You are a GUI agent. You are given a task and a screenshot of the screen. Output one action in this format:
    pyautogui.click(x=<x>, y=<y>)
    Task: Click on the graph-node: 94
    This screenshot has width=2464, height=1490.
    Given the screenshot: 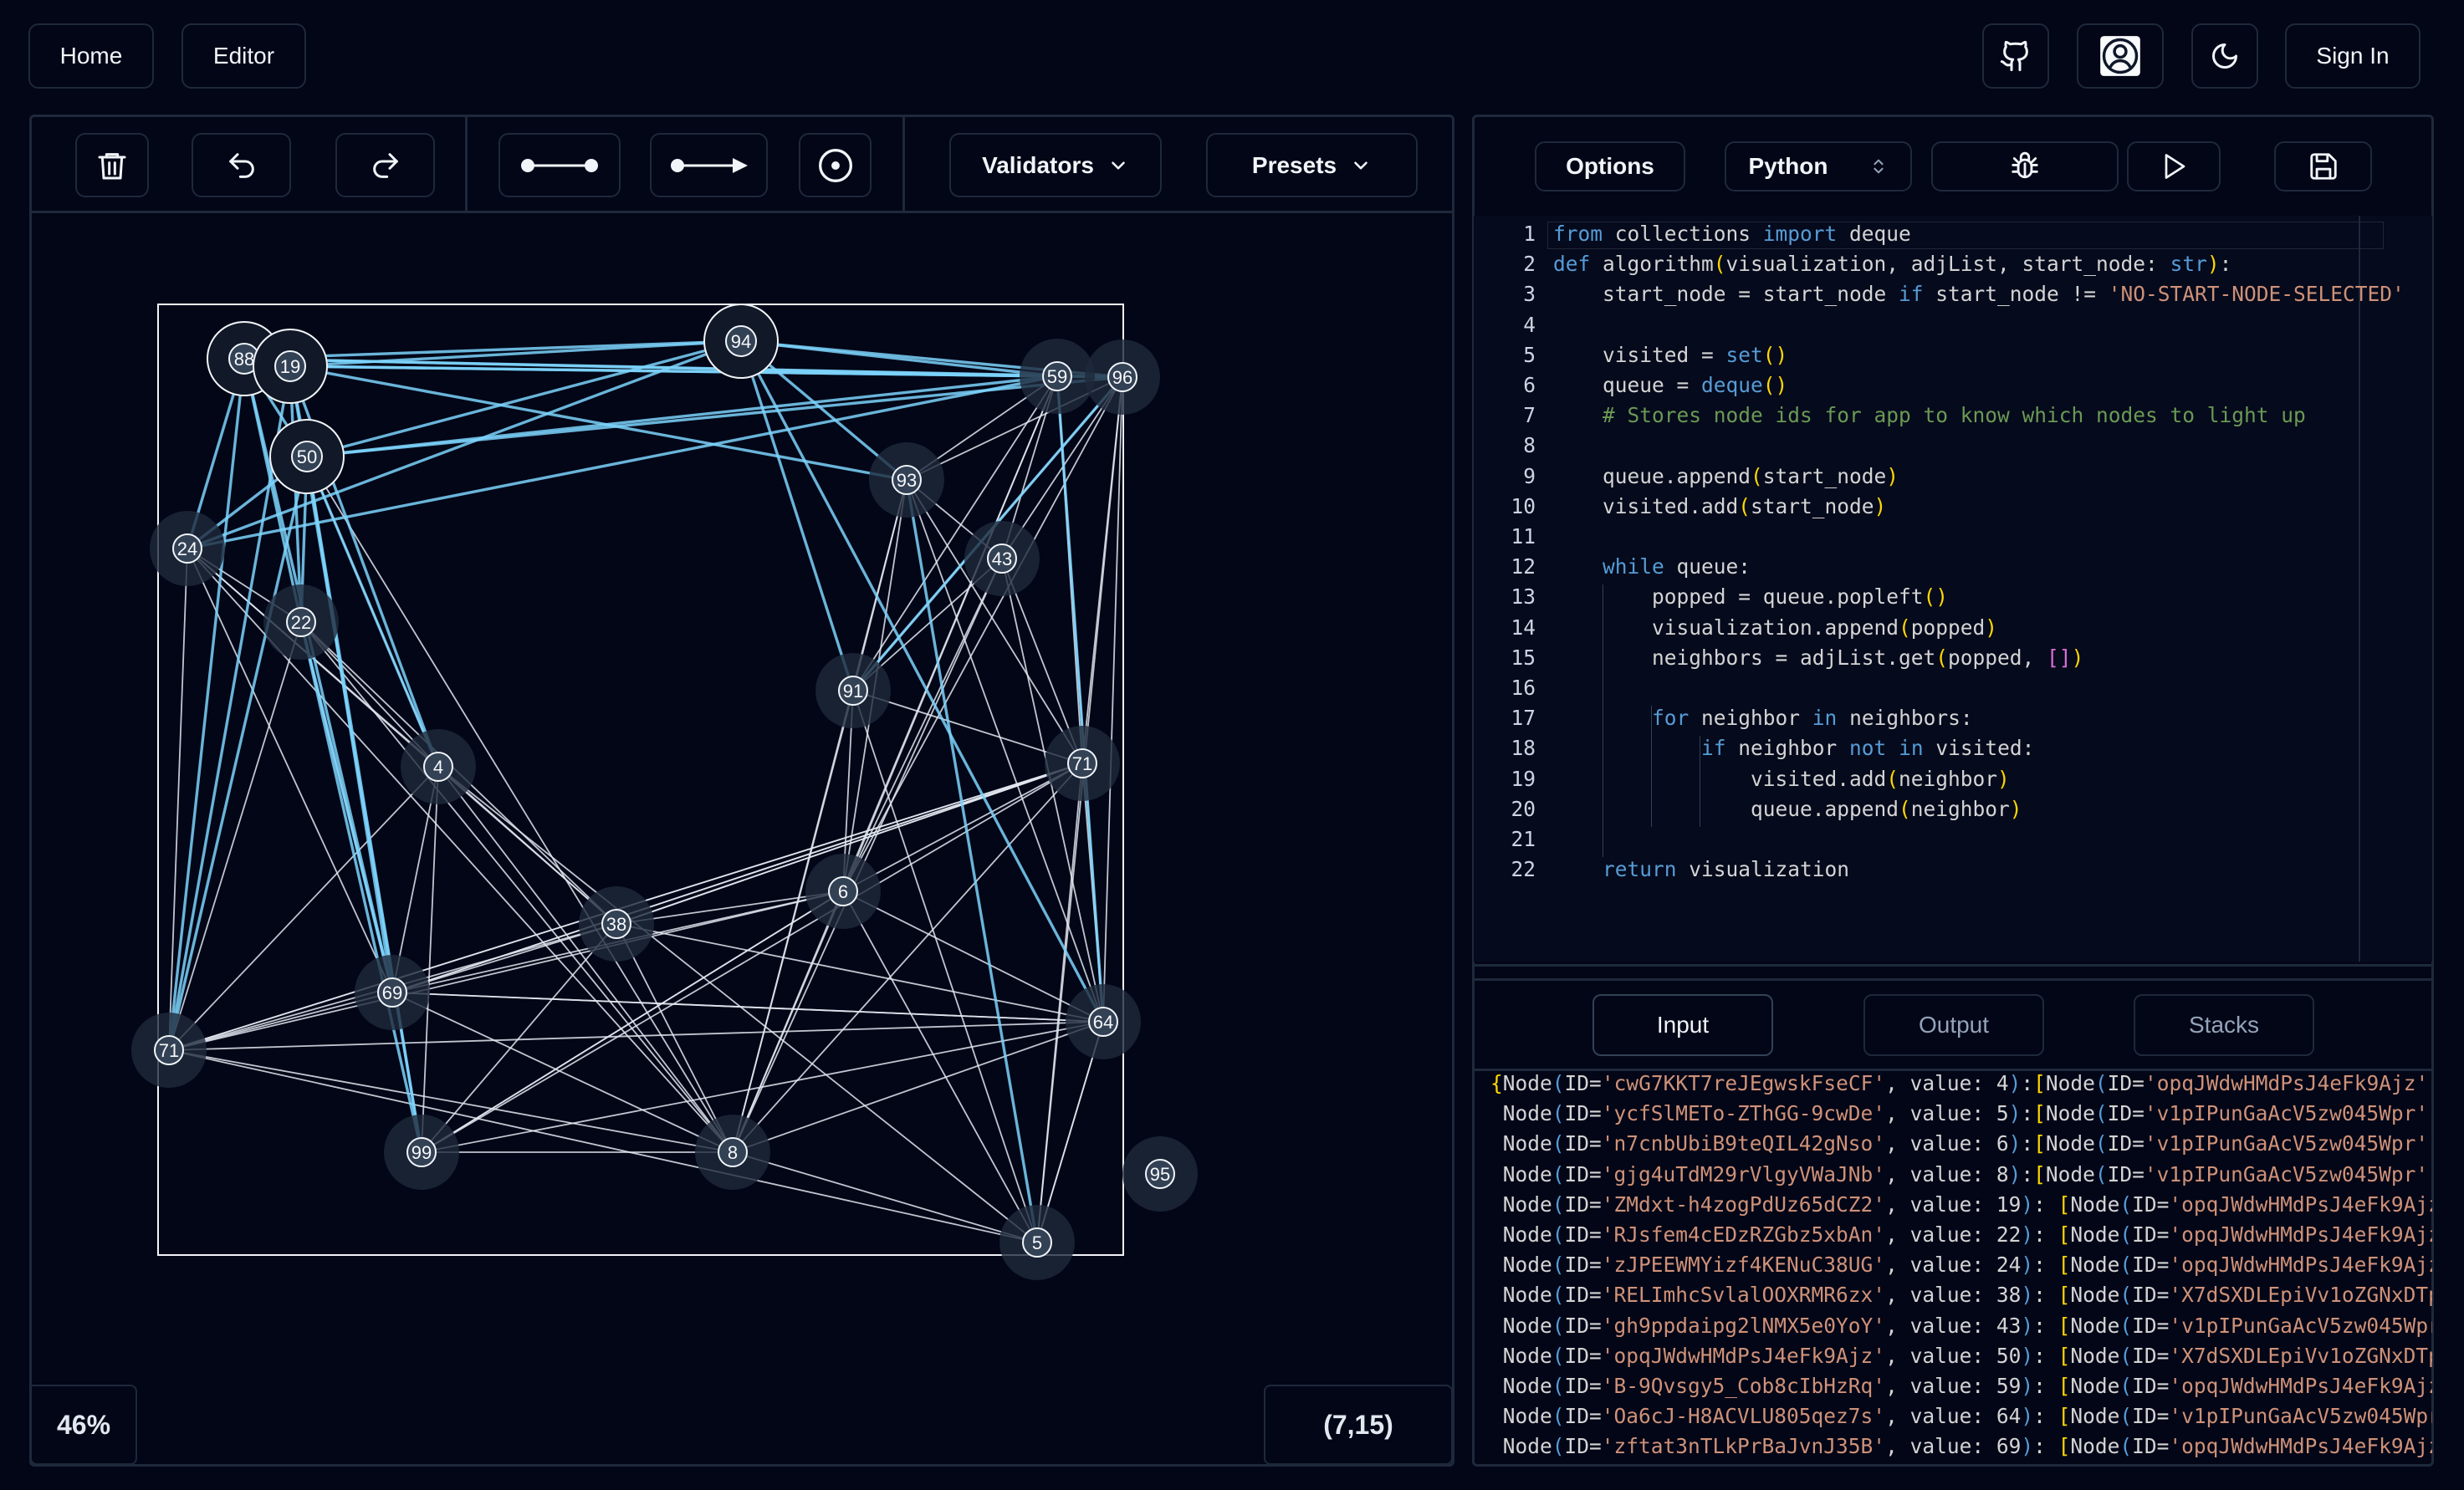 What is the action you would take?
    pyautogui.click(x=741, y=341)
    